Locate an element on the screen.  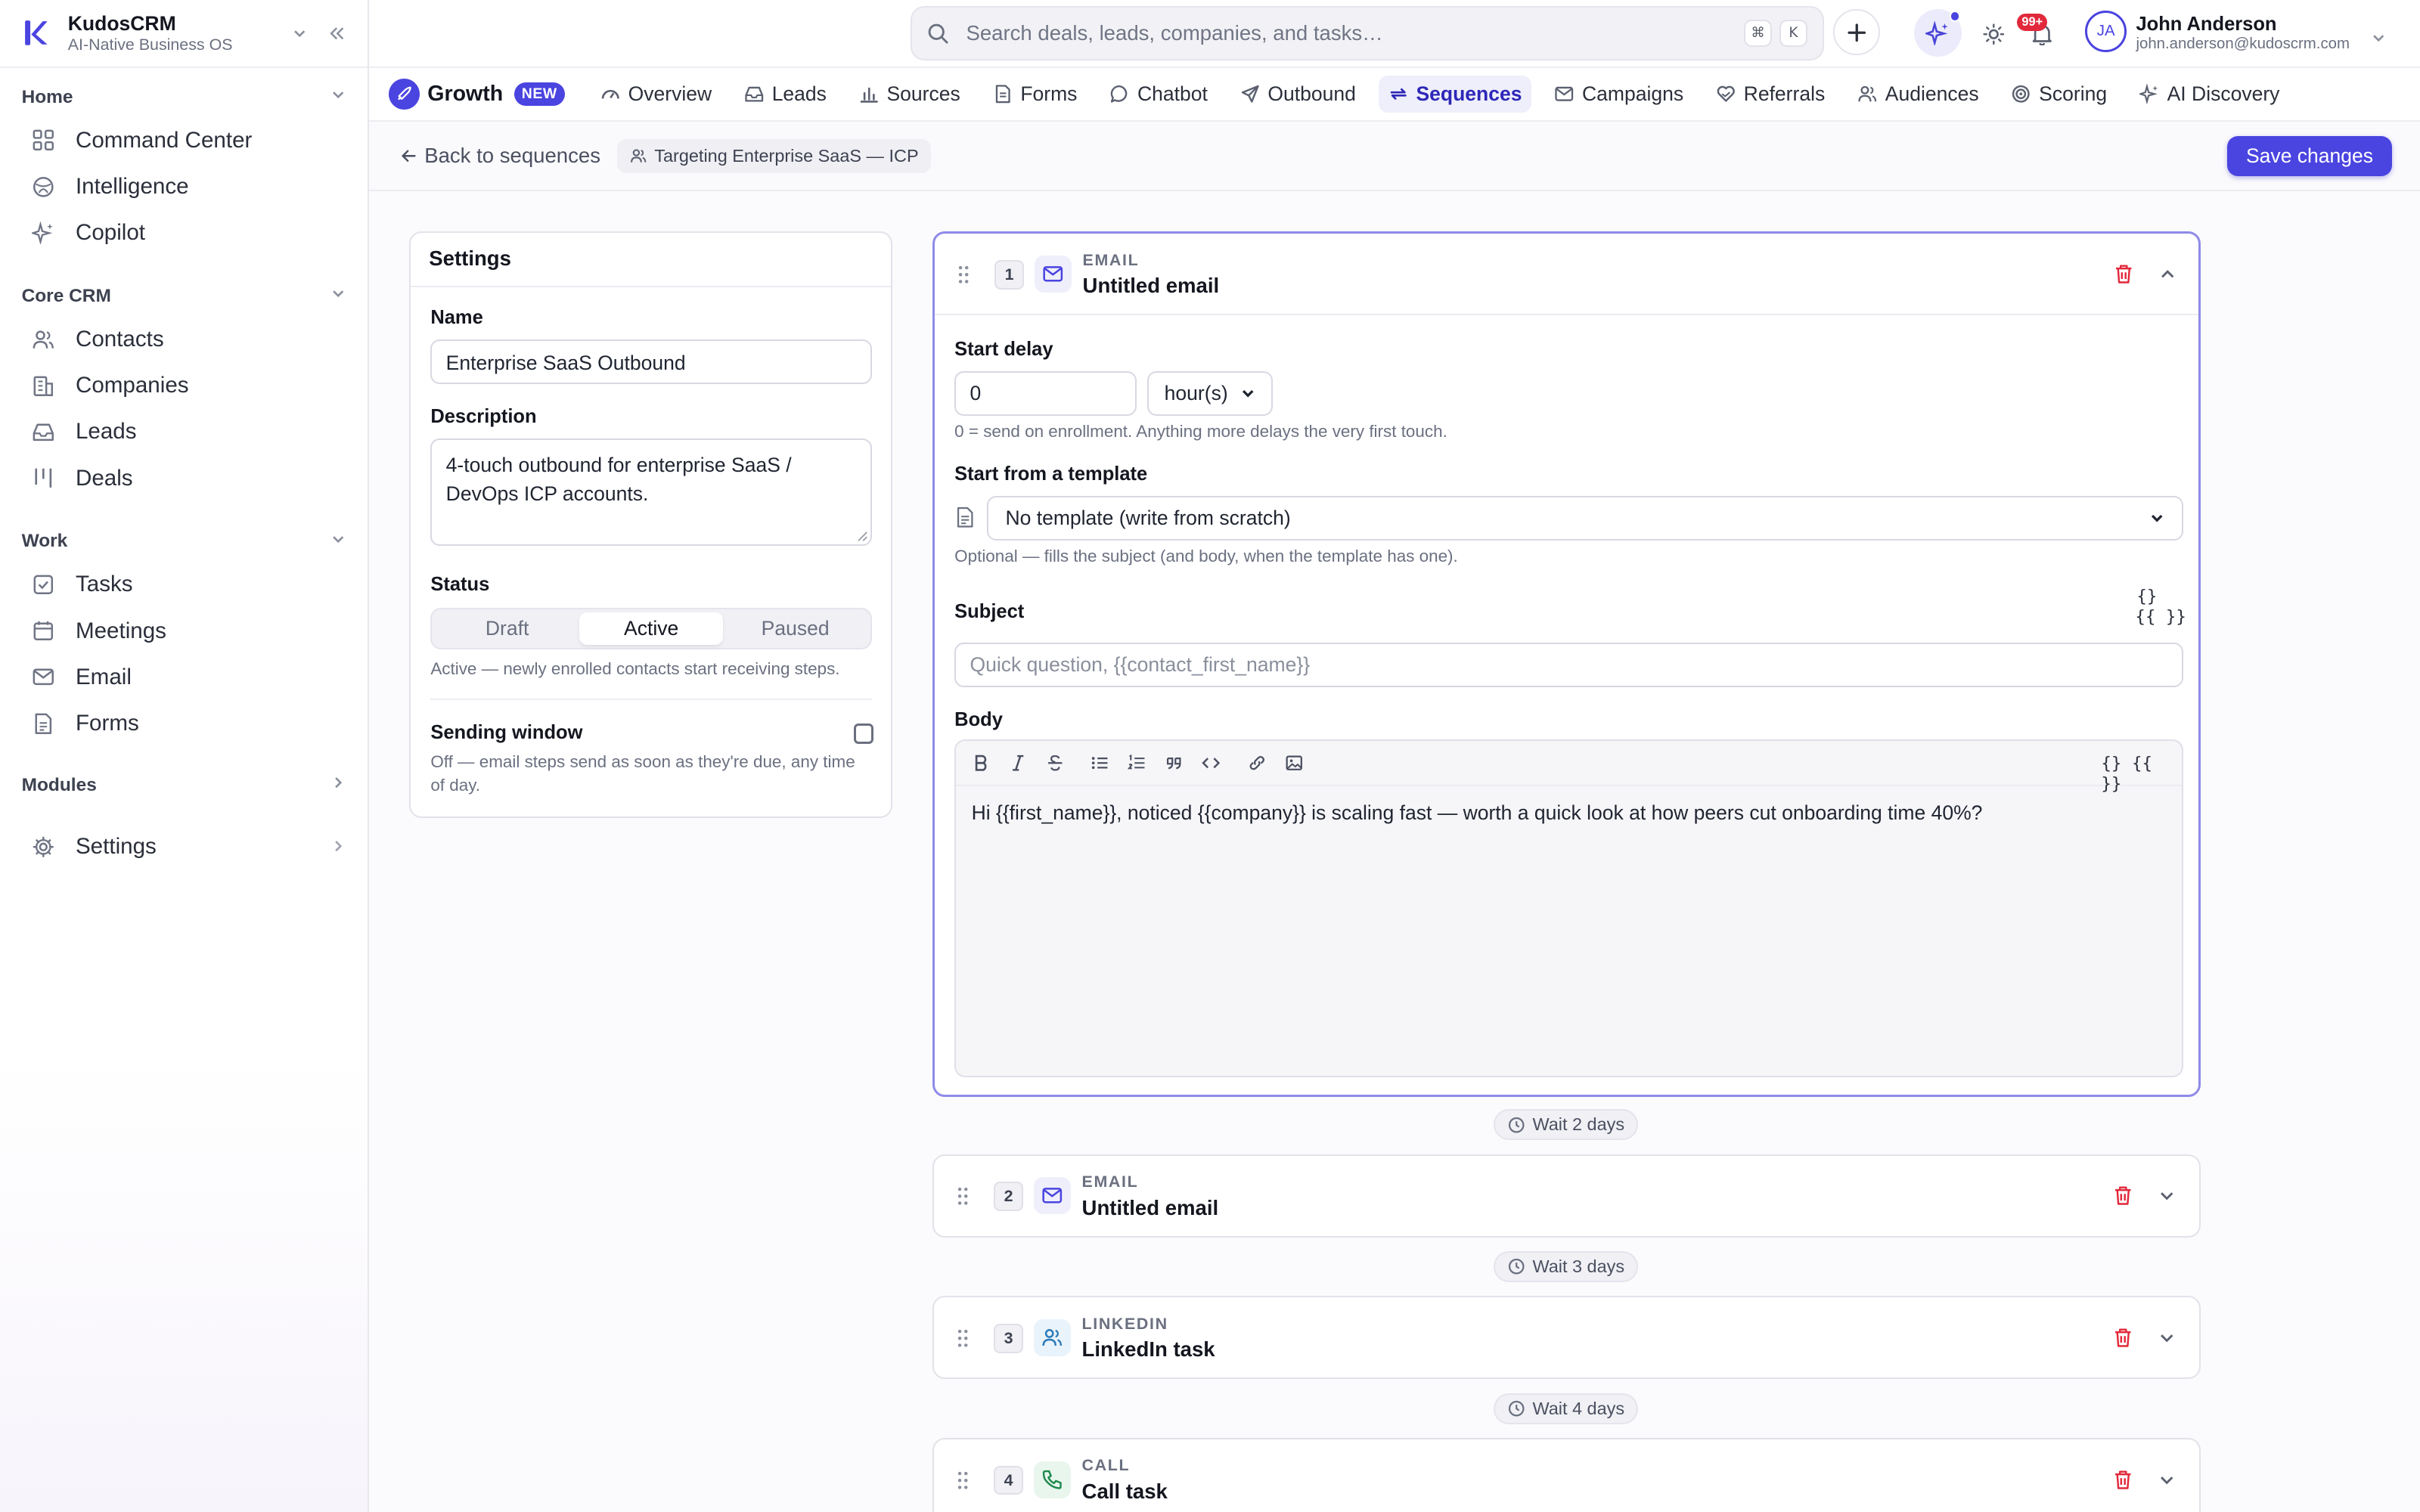
status-option-active: Active is located at coordinates (651, 629).